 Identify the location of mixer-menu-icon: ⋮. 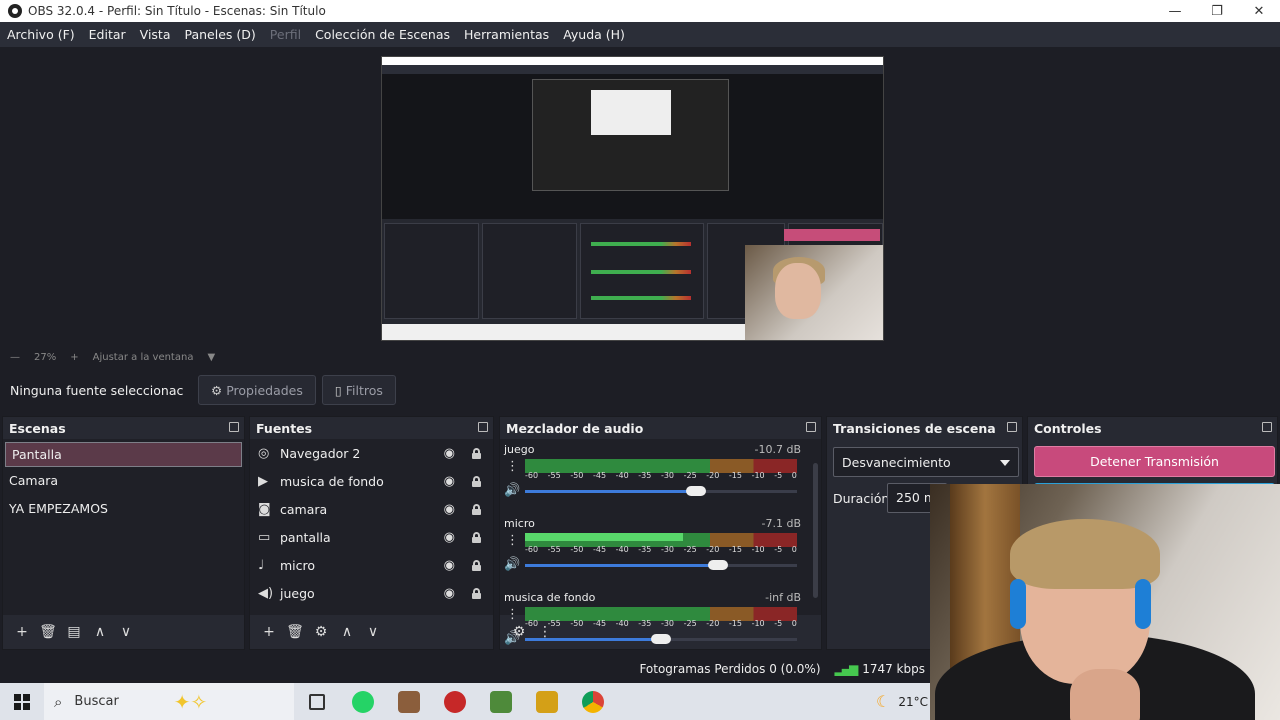
(545, 632).